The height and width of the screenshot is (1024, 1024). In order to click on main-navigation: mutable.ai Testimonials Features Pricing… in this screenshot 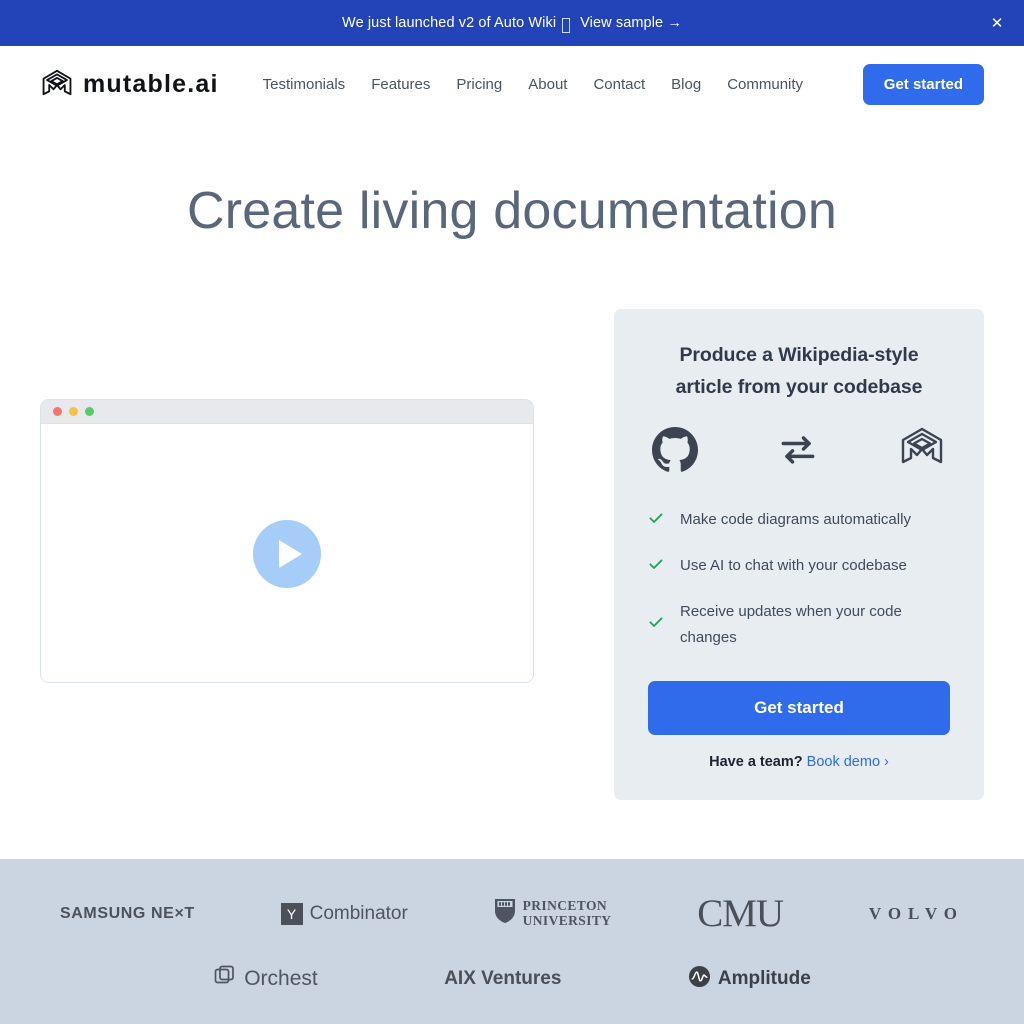, I will do `click(512, 84)`.